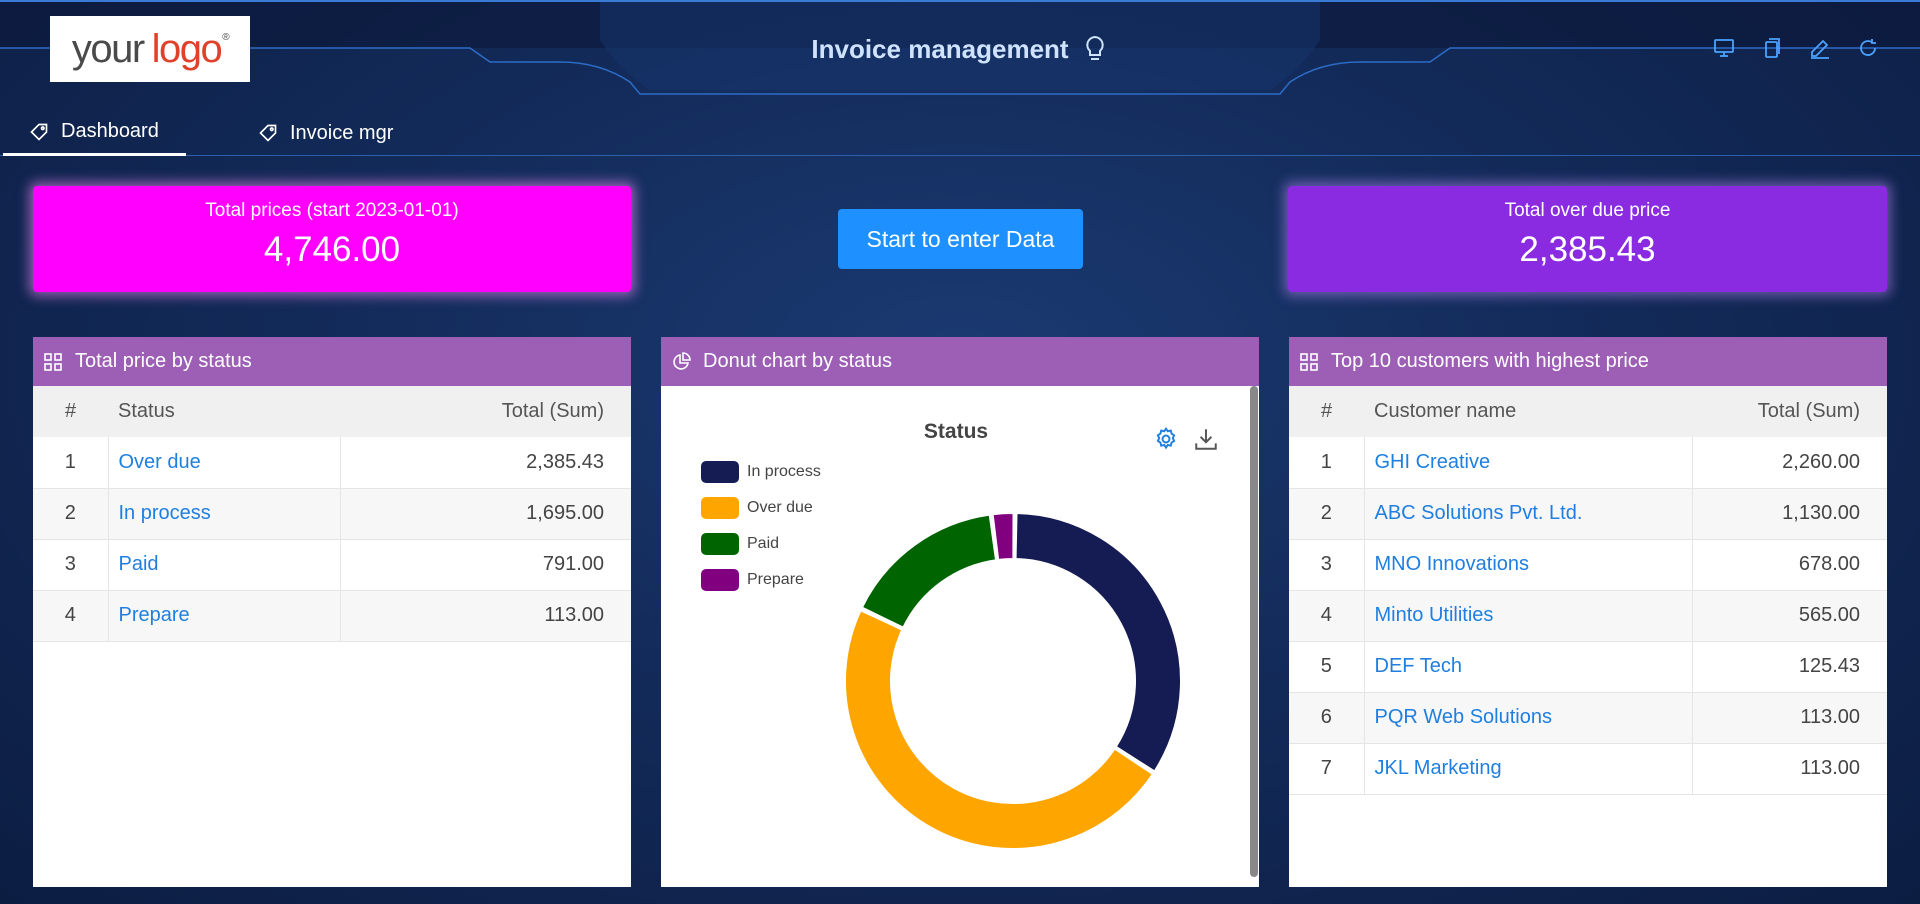  I want to click on row-total: 2,385.43, so click(485, 463).